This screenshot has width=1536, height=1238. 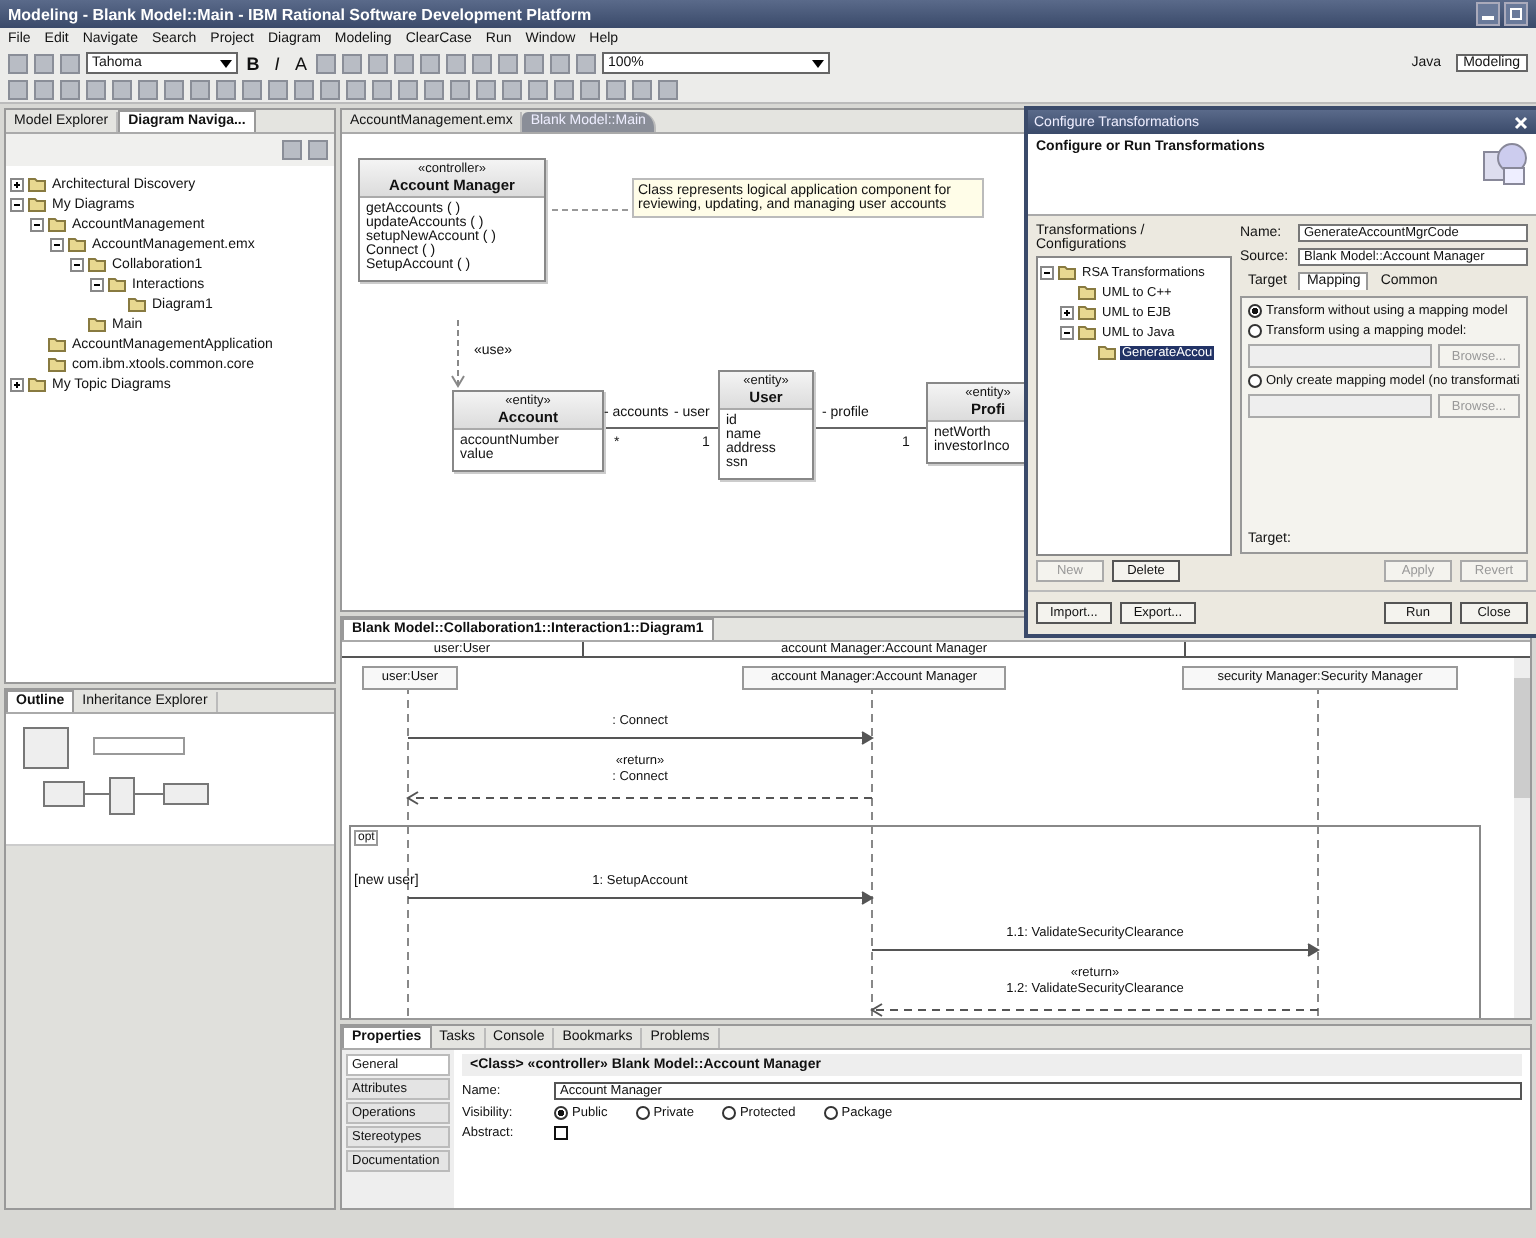 What do you see at coordinates (1521, 122) in the screenshot?
I see `close-icon` at bounding box center [1521, 122].